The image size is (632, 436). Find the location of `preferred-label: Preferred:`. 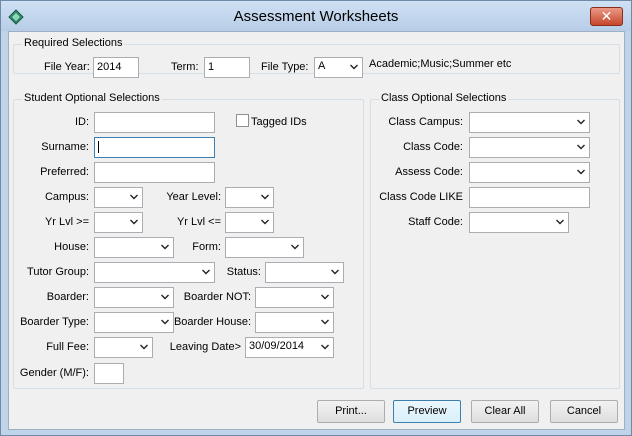

preferred-label: Preferred: is located at coordinates (64, 172).